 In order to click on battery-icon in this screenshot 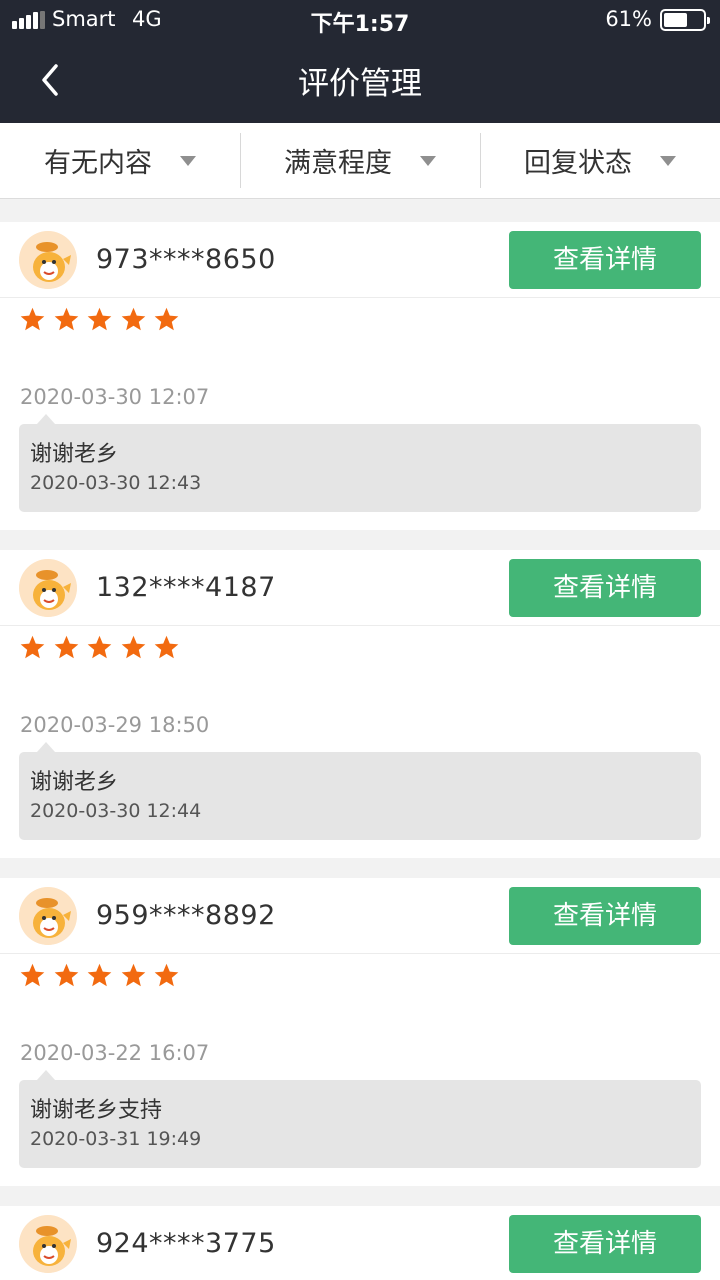, I will do `click(685, 20)`.